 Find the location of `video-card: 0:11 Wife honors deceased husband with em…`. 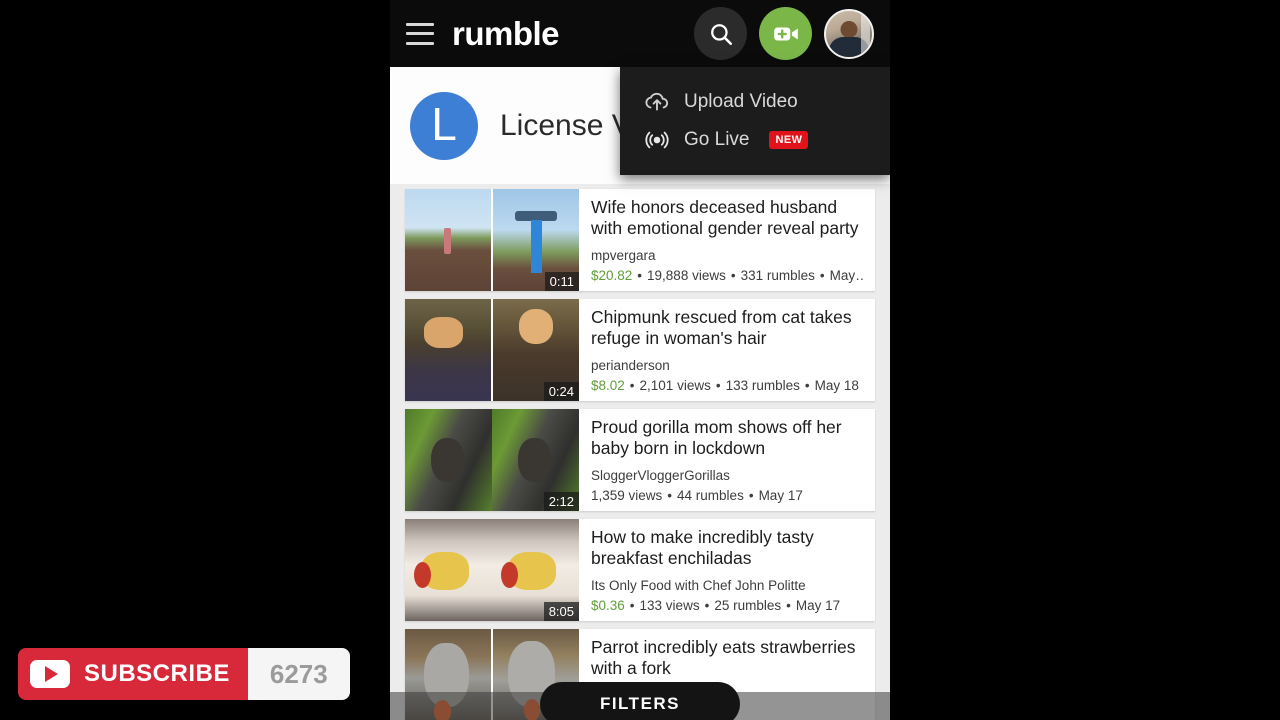

video-card: 0:11 Wife honors deceased husband with em… is located at coordinates (640, 240).